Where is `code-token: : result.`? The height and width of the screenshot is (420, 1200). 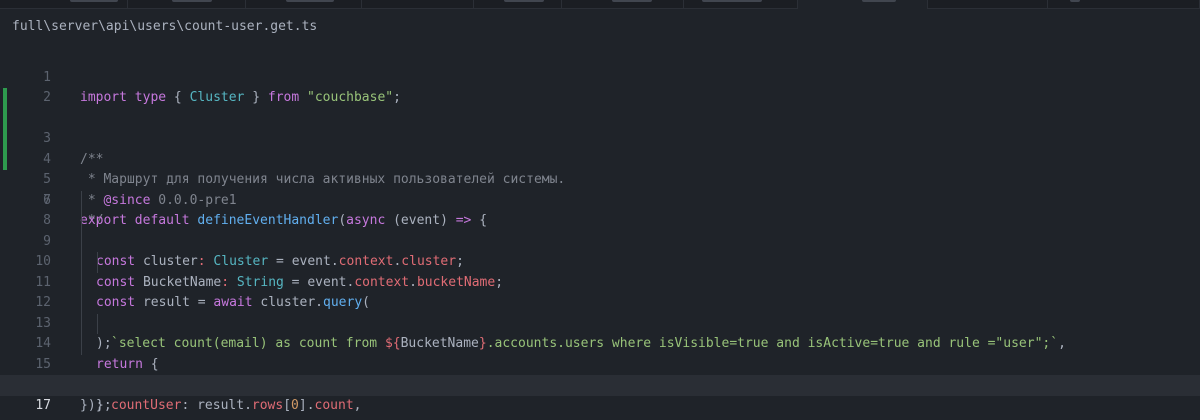 code-token: : result. is located at coordinates (216, 405).